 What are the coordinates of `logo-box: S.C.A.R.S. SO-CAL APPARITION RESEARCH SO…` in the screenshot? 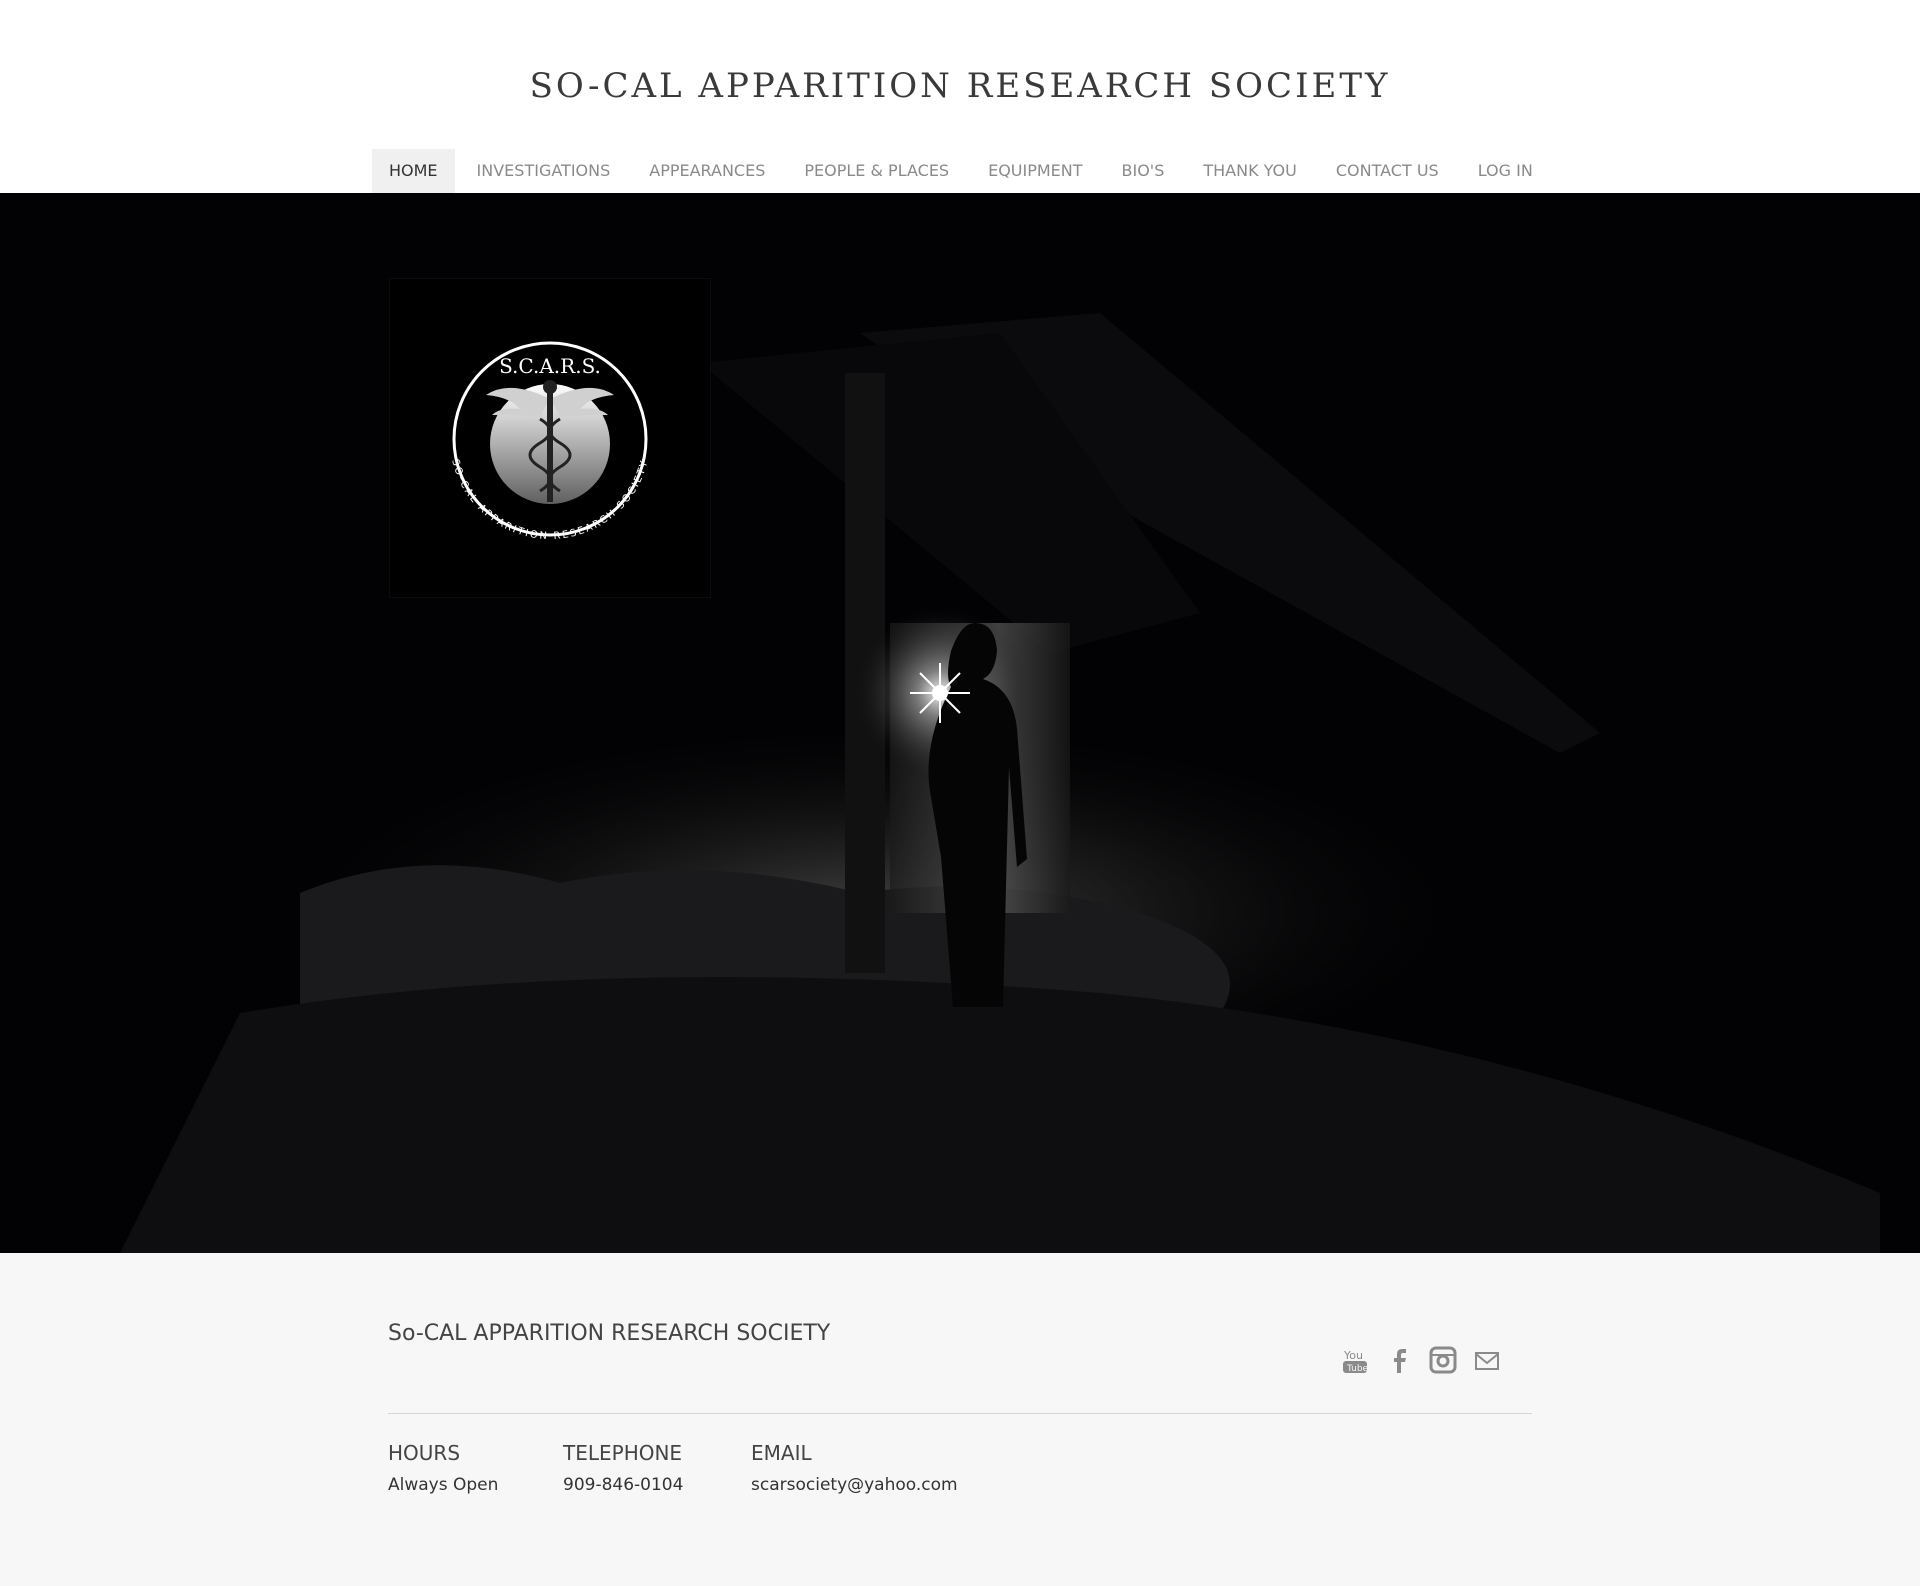 It's located at (550, 438).